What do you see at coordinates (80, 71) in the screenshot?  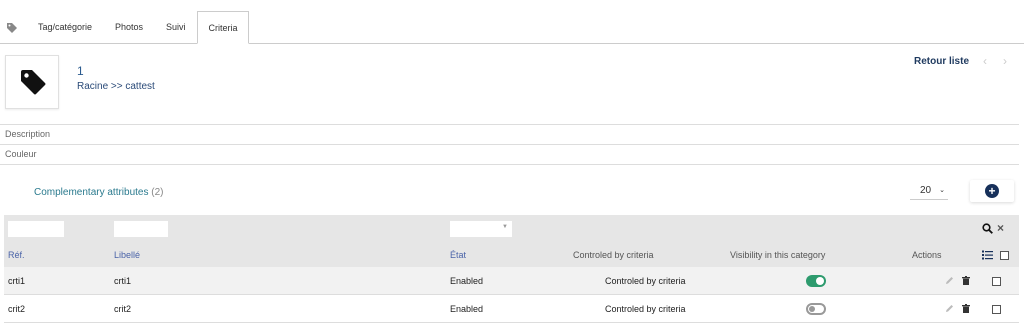 I see `category-id: 1` at bounding box center [80, 71].